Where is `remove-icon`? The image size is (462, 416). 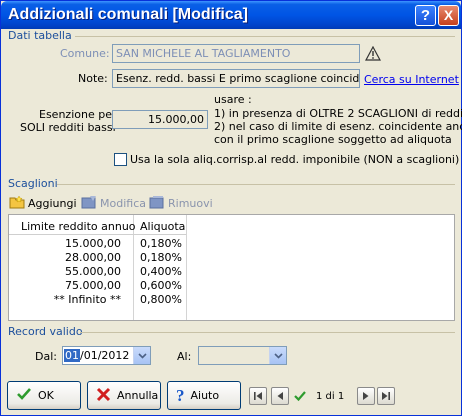
remove-icon is located at coordinates (157, 203).